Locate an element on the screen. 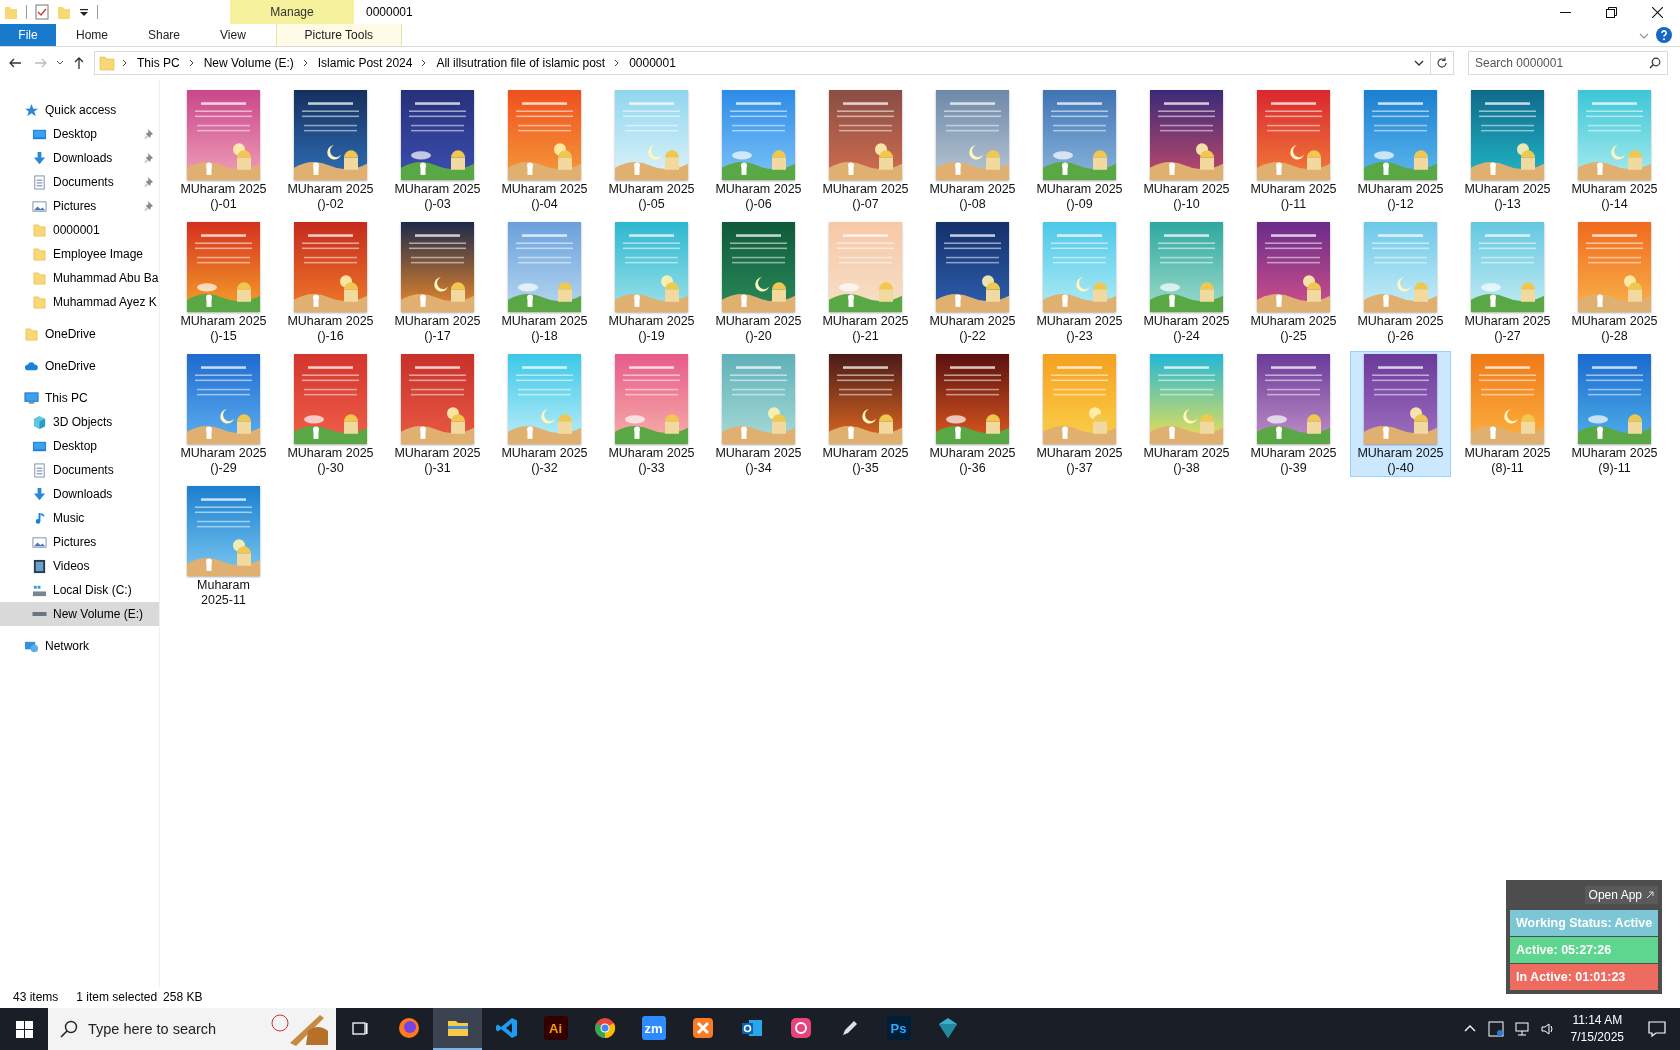 This screenshot has width=1680, height=1050. breadcrumb: 0000001 is located at coordinates (652, 63).